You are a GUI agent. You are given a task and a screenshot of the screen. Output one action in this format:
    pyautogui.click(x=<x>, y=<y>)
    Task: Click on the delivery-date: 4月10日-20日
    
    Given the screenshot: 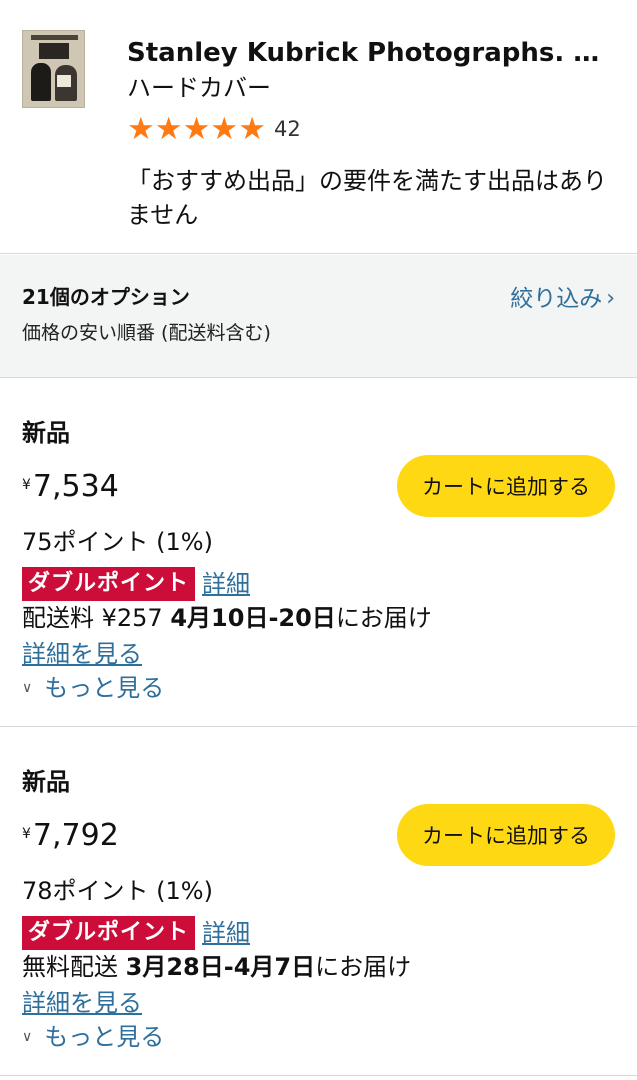 What is the action you would take?
    pyautogui.click(x=253, y=618)
    